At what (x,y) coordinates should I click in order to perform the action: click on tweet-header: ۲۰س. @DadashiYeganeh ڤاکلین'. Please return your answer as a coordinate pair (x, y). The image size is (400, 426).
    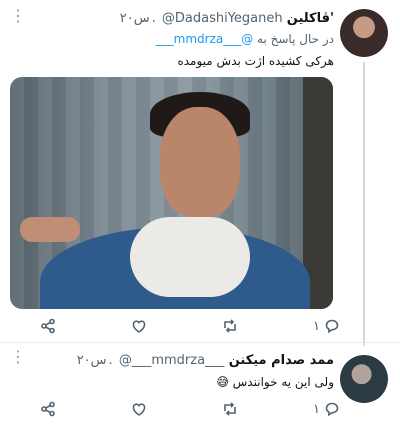
    Looking at the image, I should click on (226, 18).